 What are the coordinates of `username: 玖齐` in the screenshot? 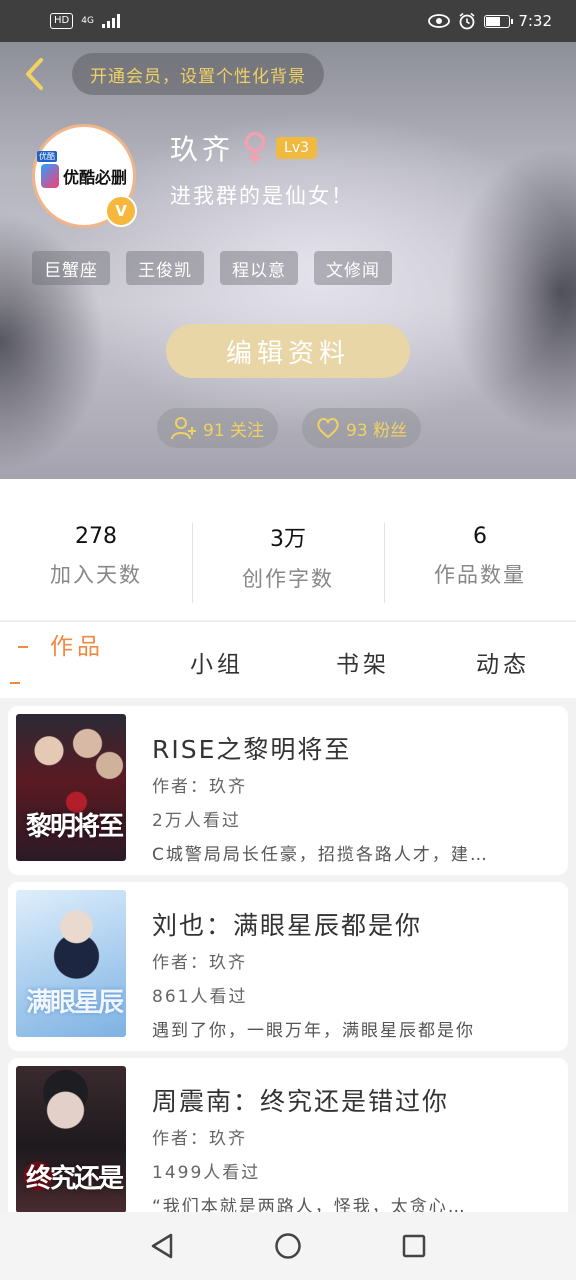 It's located at (202, 149).